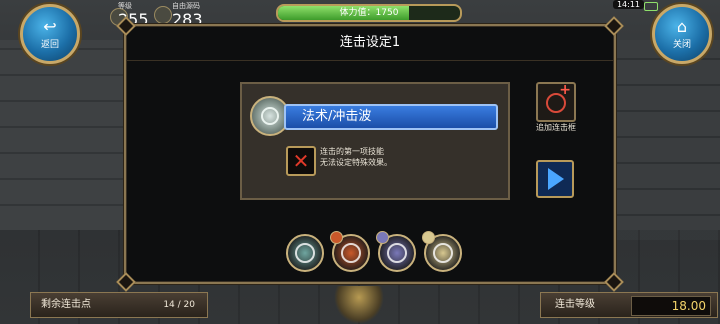 Image resolution: width=720 pixels, height=324 pixels. Describe the element at coordinates (665, 140) in the screenshot. I see `stone-wall-right` at that location.